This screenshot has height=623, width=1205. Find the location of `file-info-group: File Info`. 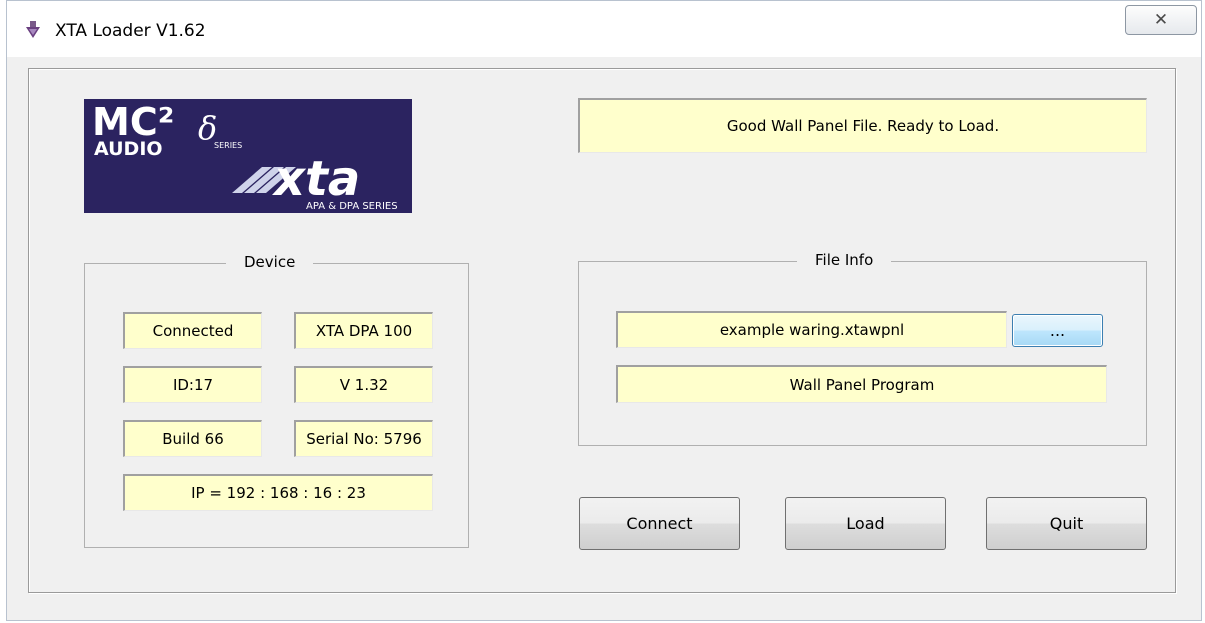

file-info-group: File Info is located at coordinates (862, 348).